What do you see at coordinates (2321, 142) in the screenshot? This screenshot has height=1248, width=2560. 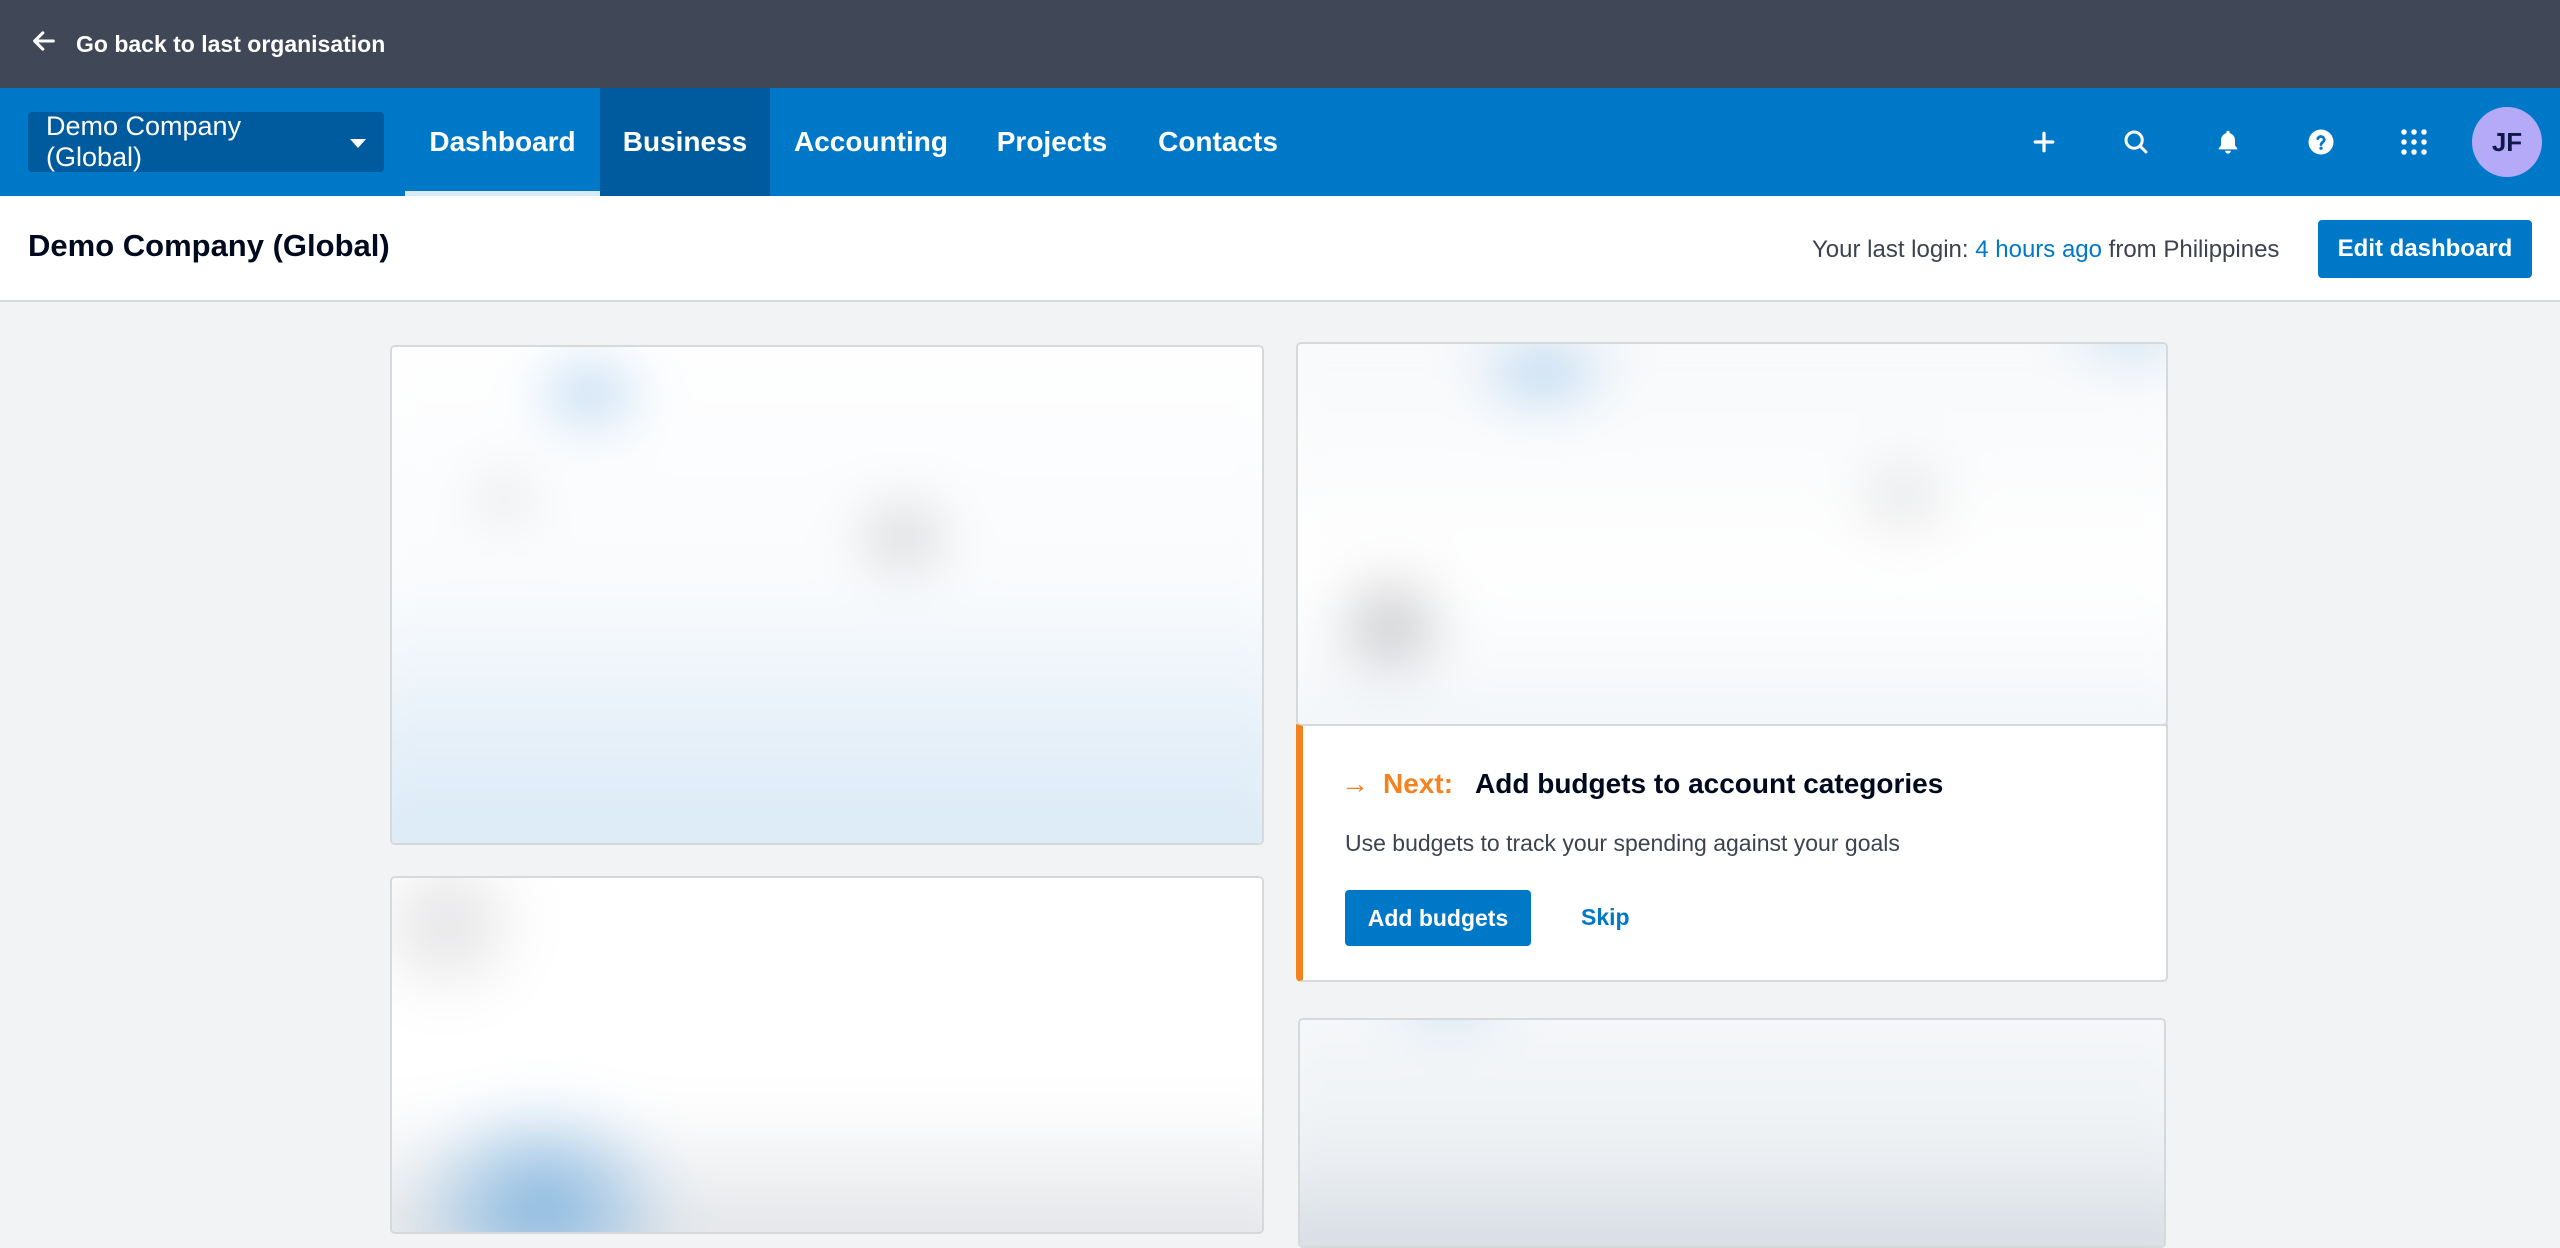 I see `help-icon` at bounding box center [2321, 142].